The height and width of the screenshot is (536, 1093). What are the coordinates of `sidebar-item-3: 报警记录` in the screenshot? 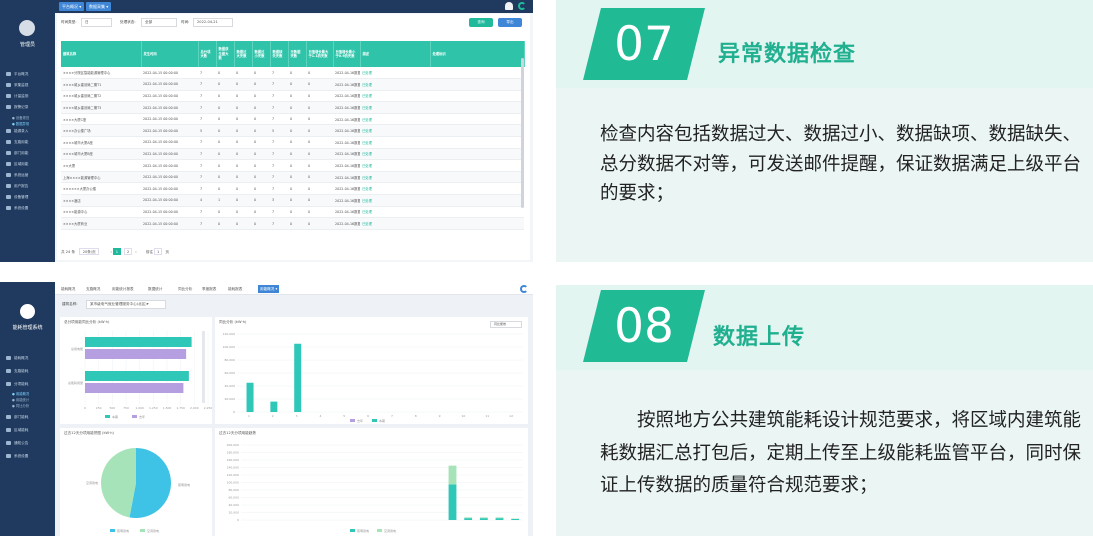 It's located at (17, 107).